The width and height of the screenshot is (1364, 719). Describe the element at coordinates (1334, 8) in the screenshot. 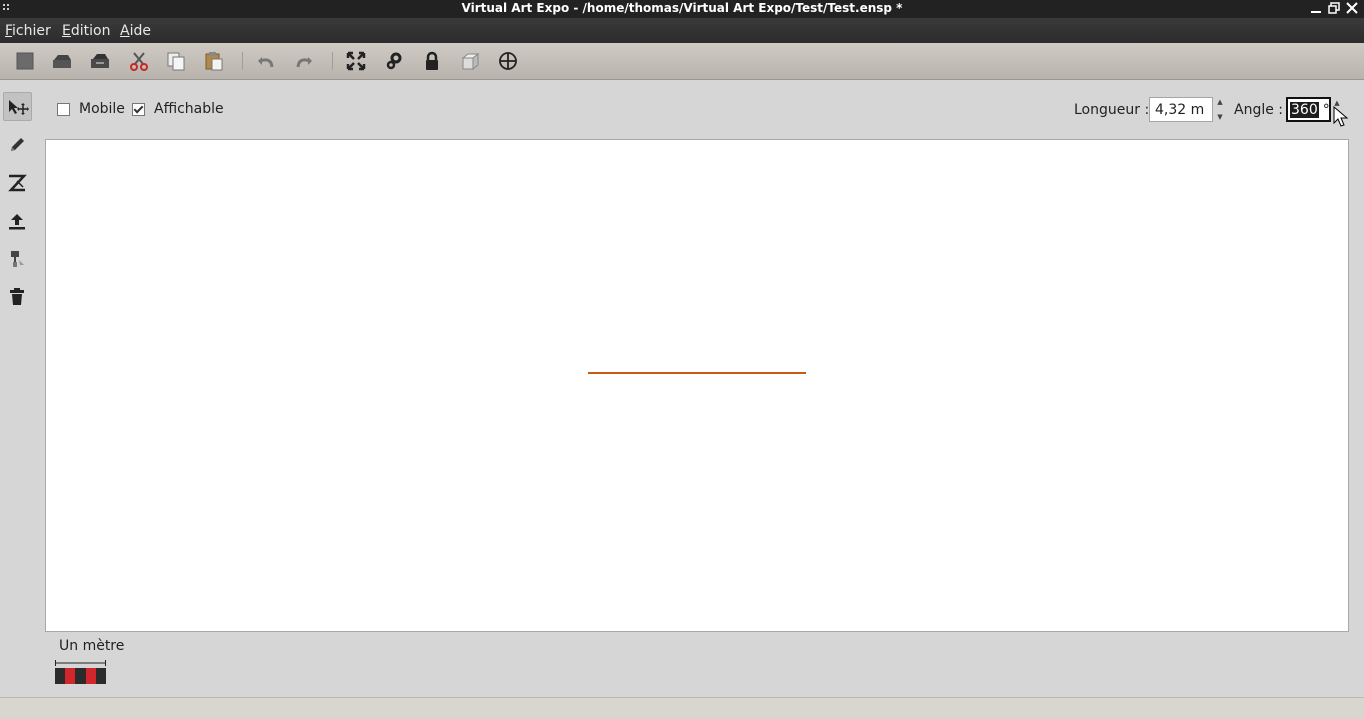

I see `restore-icon` at that location.